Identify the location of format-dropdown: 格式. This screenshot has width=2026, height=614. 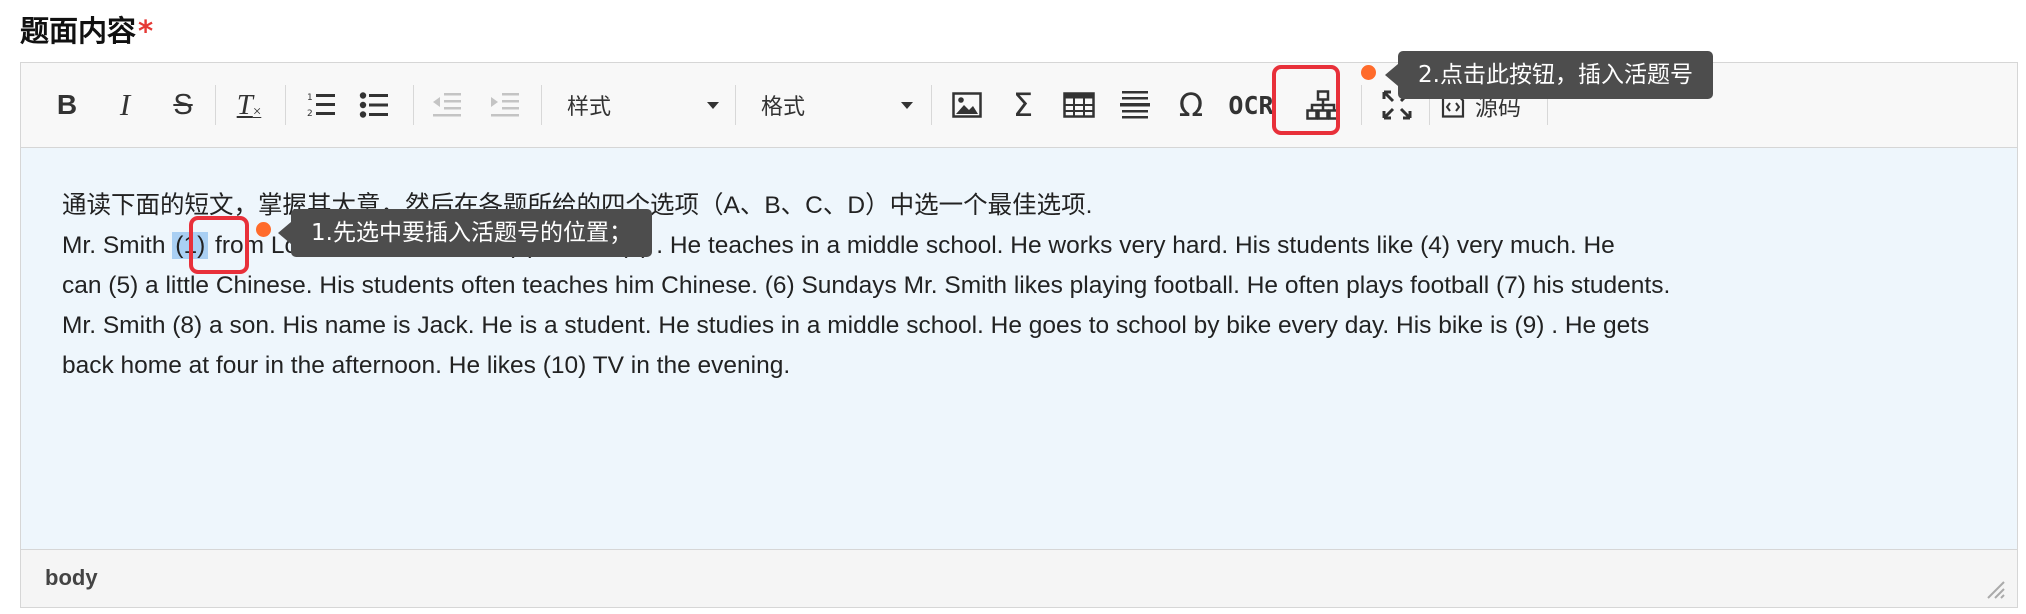
(828, 105).